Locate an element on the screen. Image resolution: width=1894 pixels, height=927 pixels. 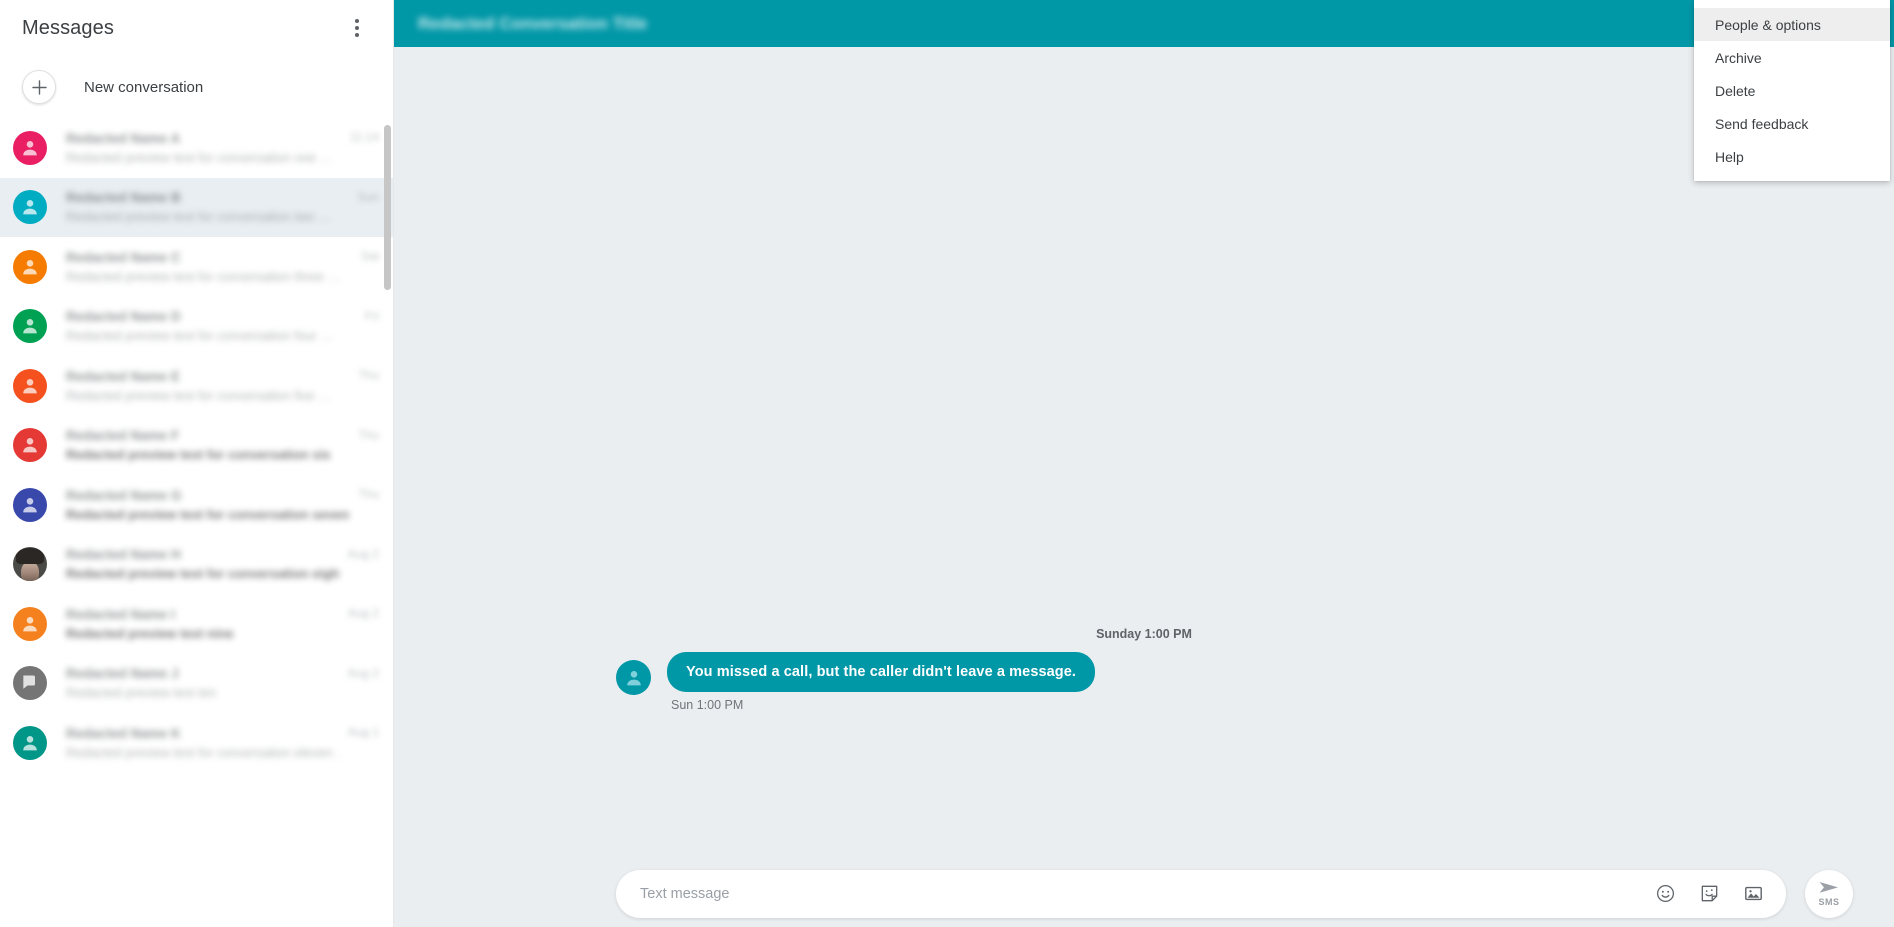
avatar is located at coordinates (30, 564).